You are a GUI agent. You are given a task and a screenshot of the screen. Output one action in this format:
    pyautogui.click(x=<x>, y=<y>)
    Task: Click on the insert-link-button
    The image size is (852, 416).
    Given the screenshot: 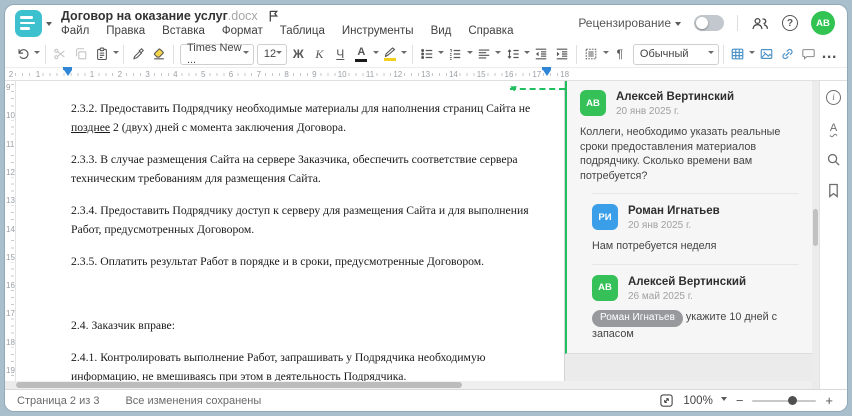 What is the action you would take?
    pyautogui.click(x=787, y=54)
    